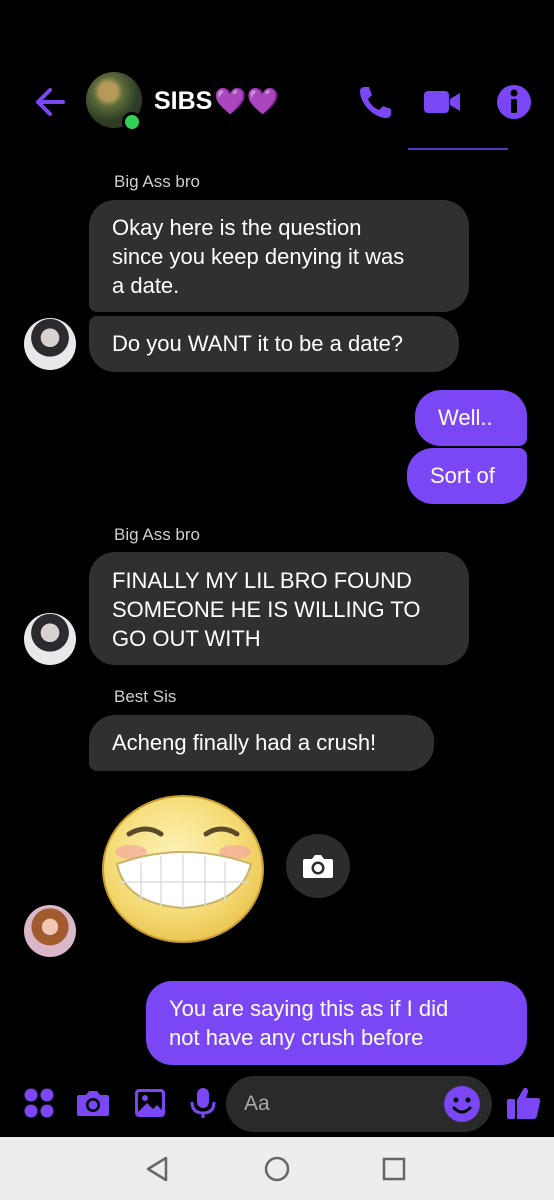 This screenshot has width=554, height=1200. What do you see at coordinates (132, 122) in the screenshot?
I see `online-status-dot` at bounding box center [132, 122].